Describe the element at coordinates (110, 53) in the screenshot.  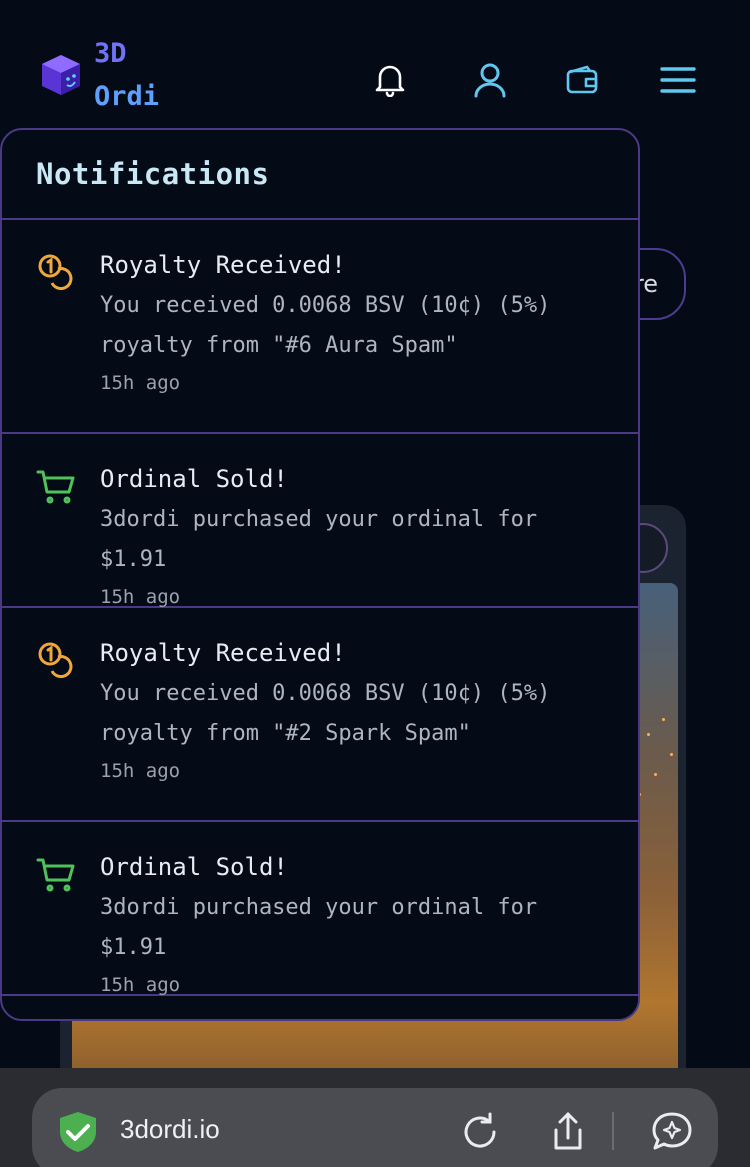
I see `logo-line1: 3D` at that location.